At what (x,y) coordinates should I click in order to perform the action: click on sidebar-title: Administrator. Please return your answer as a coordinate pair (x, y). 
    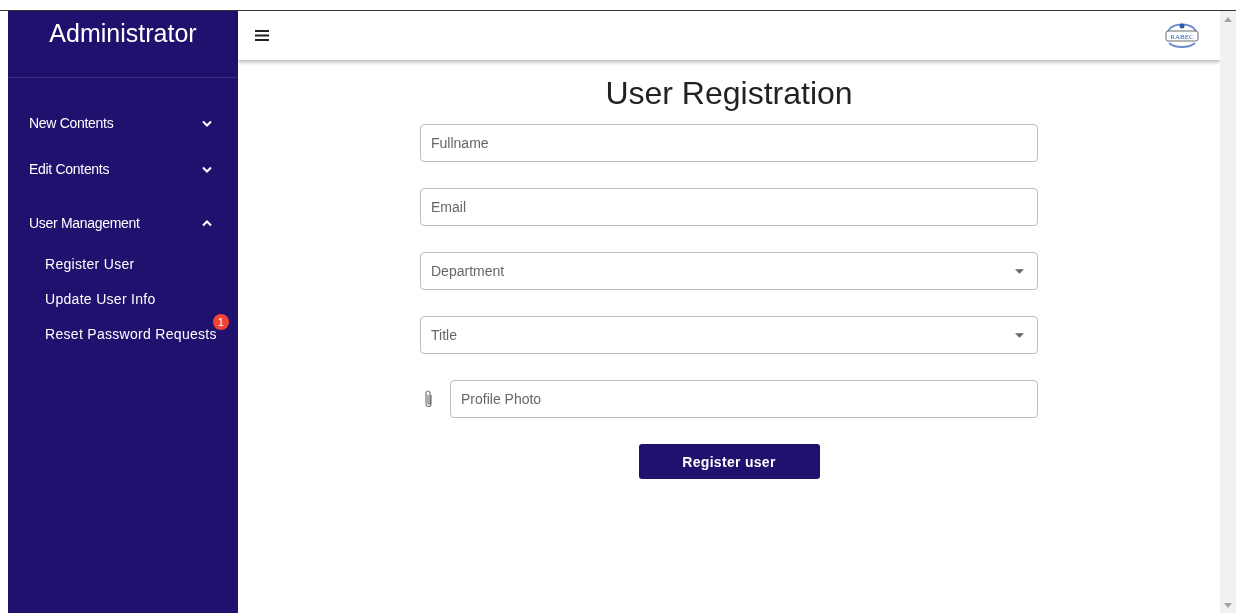
    Looking at the image, I should click on (123, 33).